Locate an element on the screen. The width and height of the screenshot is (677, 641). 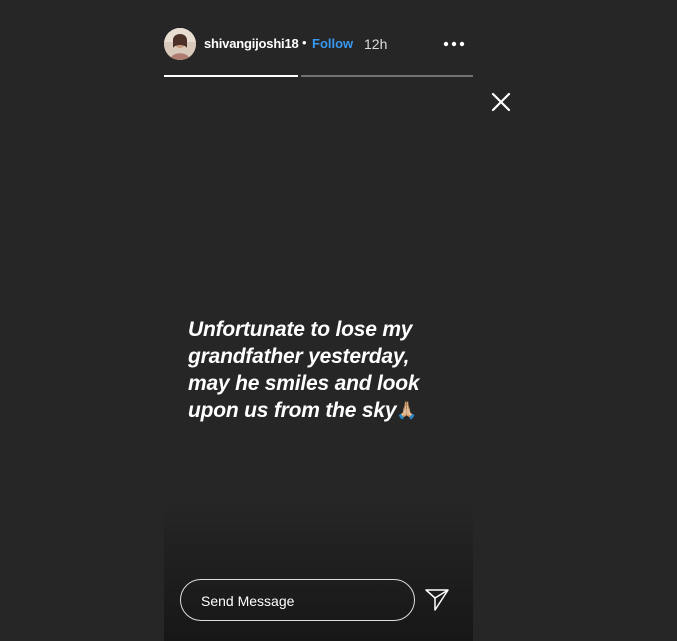
caption-line: Unfortunate to lose my is located at coordinates (300, 329).